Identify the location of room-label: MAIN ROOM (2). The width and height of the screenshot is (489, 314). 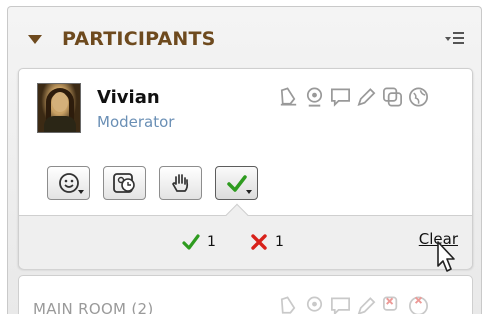
(93, 307).